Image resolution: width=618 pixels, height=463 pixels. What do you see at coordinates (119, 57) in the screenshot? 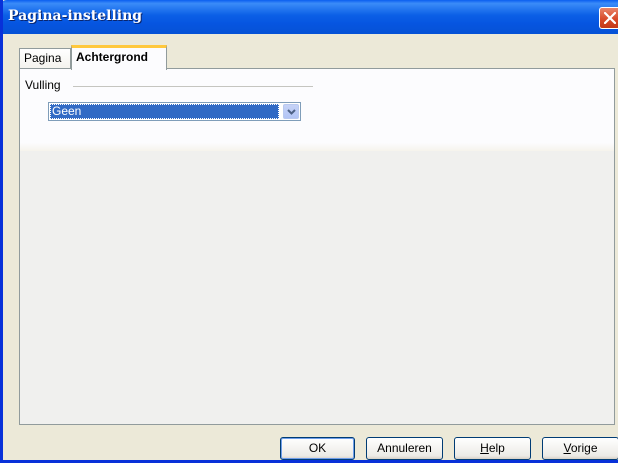
I see `tab-achtergrond: Achtergrond` at bounding box center [119, 57].